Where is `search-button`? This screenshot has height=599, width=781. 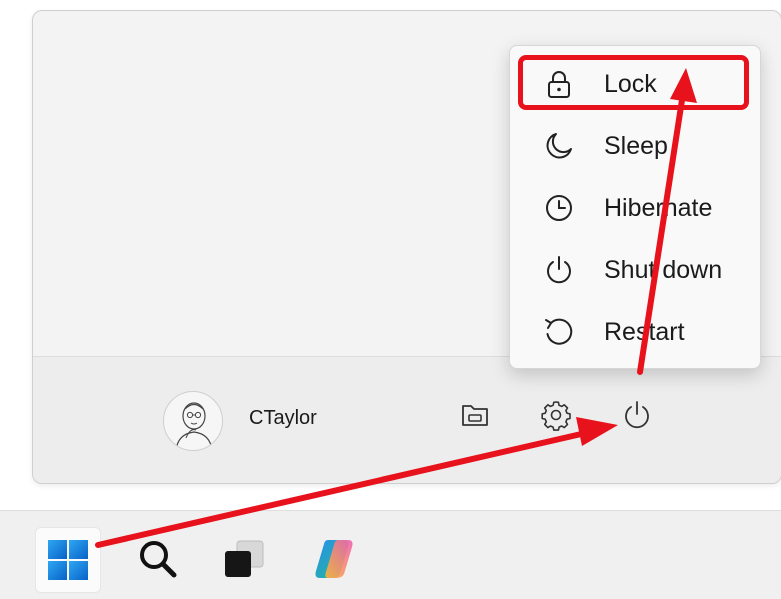 search-button is located at coordinates (158, 559).